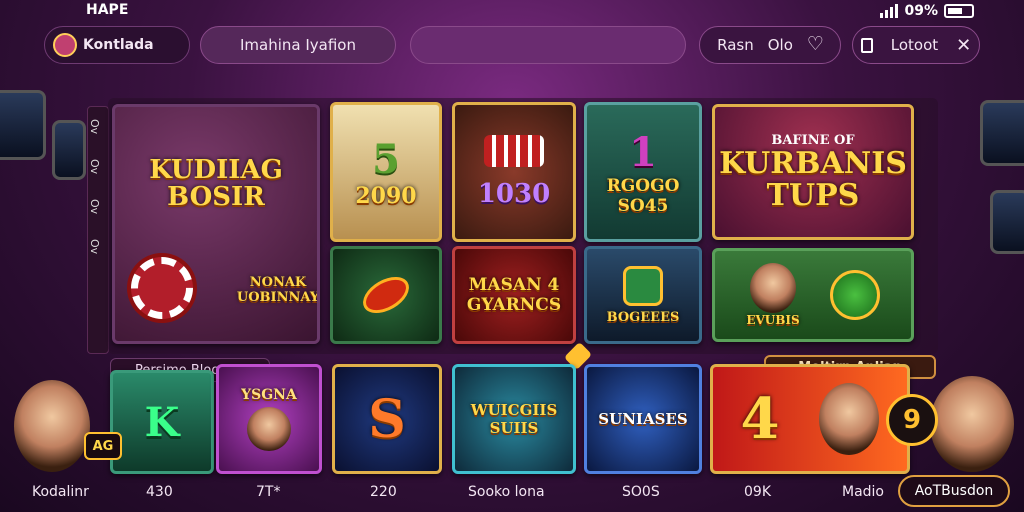 The height and width of the screenshot is (512, 1024). I want to click on fruit-icon, so click(386, 295).